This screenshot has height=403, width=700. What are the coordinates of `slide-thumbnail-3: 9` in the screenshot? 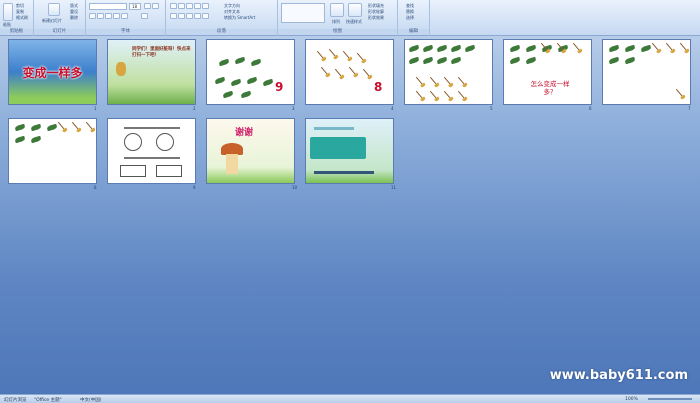 It's located at (250, 72).